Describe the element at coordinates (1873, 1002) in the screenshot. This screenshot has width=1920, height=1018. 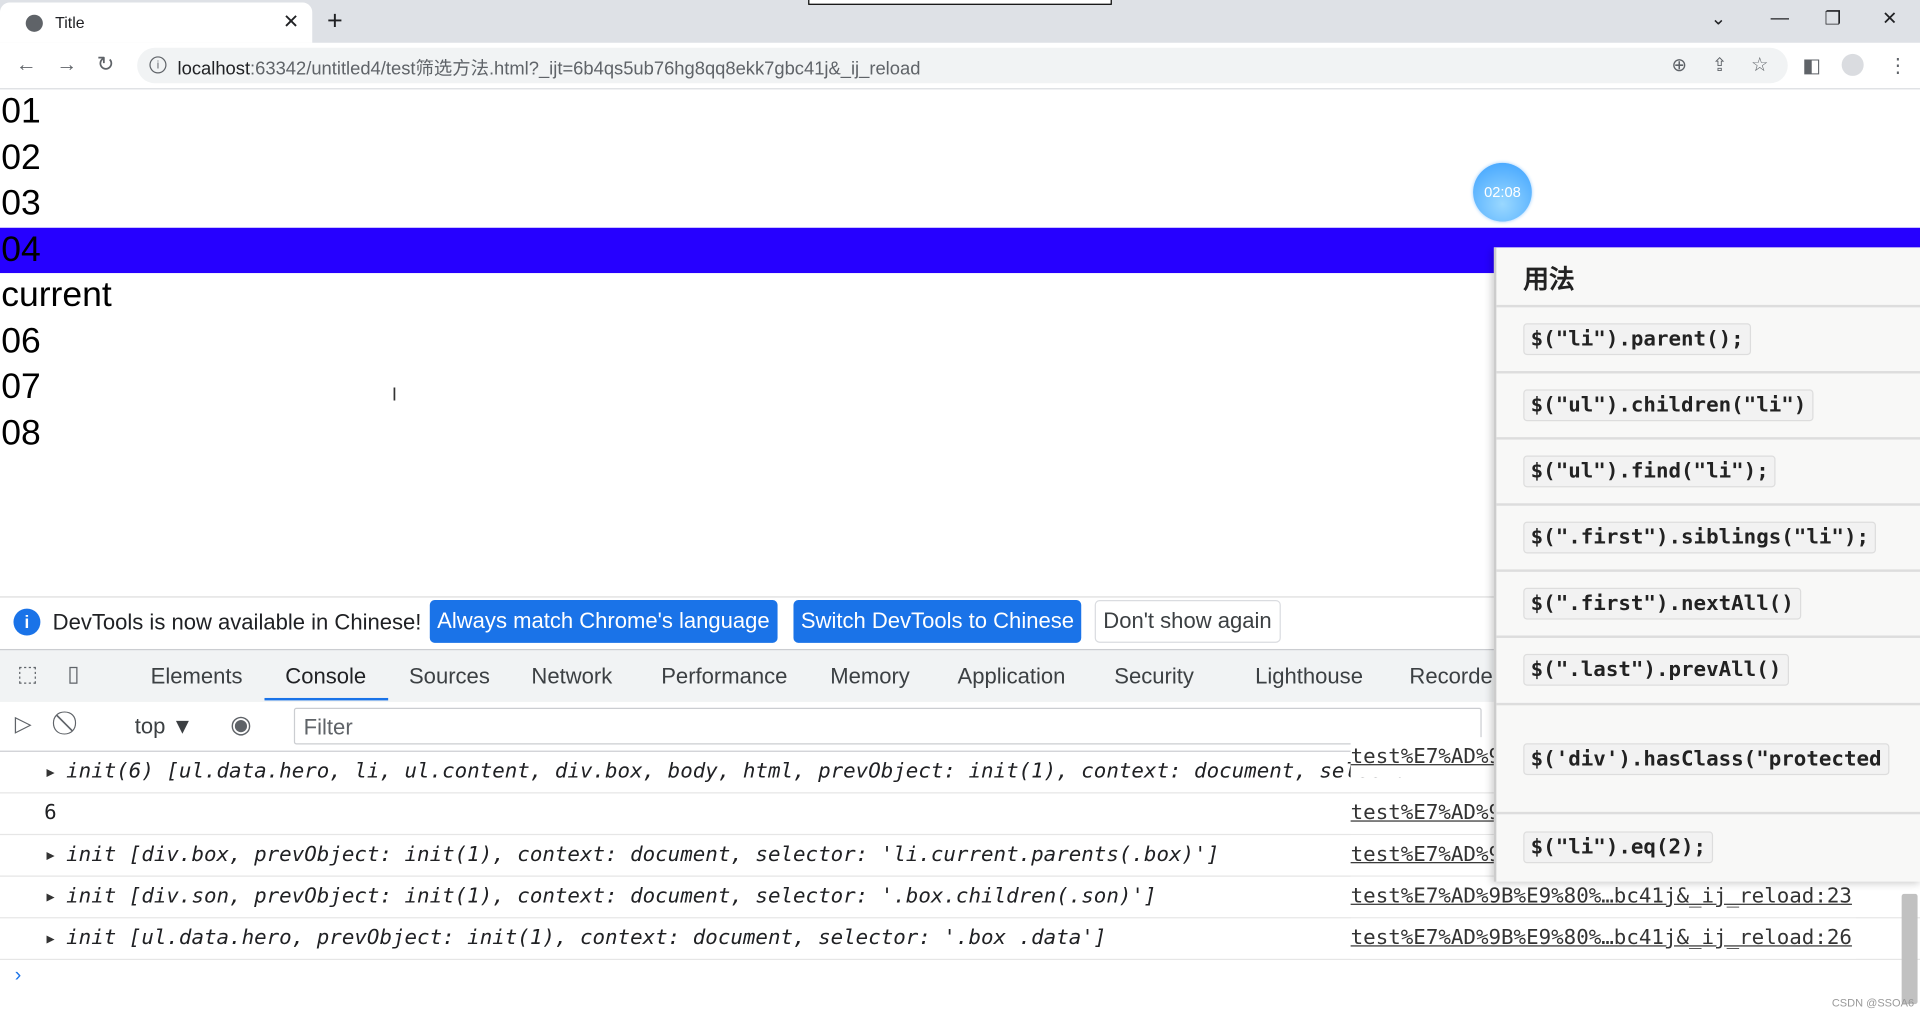
I see `watermark: CSDN @SSOA6` at that location.